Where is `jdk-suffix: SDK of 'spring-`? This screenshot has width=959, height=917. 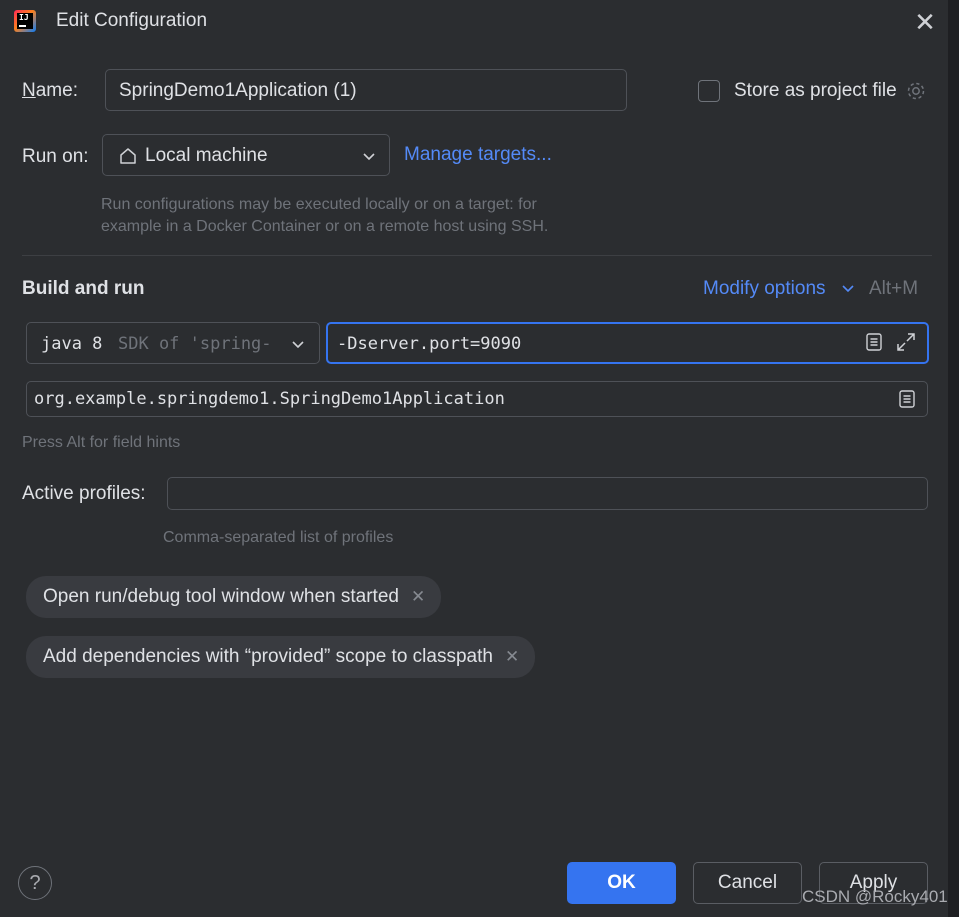
jdk-suffix: SDK of 'spring- is located at coordinates (195, 344).